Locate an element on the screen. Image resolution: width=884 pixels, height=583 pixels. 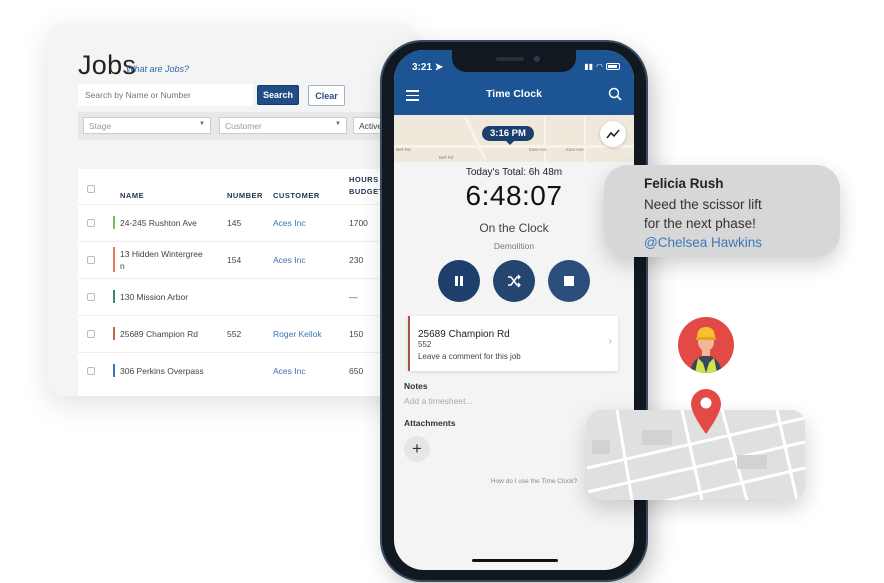
speaker is located at coordinates (510, 59).